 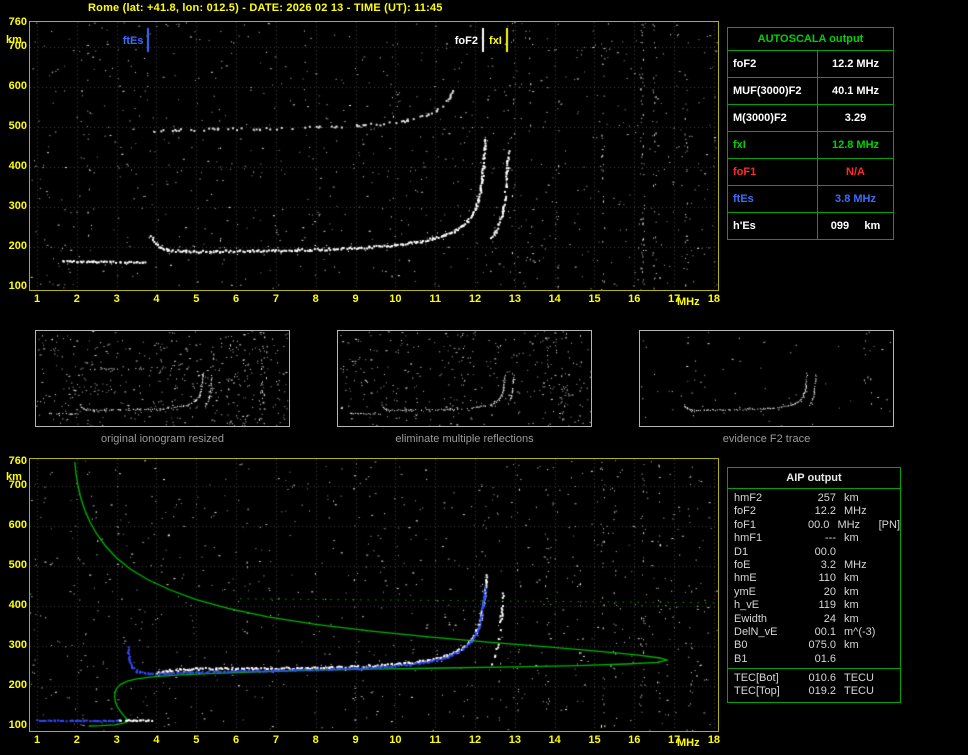 I want to click on aip-value: ---, so click(x=830, y=538).